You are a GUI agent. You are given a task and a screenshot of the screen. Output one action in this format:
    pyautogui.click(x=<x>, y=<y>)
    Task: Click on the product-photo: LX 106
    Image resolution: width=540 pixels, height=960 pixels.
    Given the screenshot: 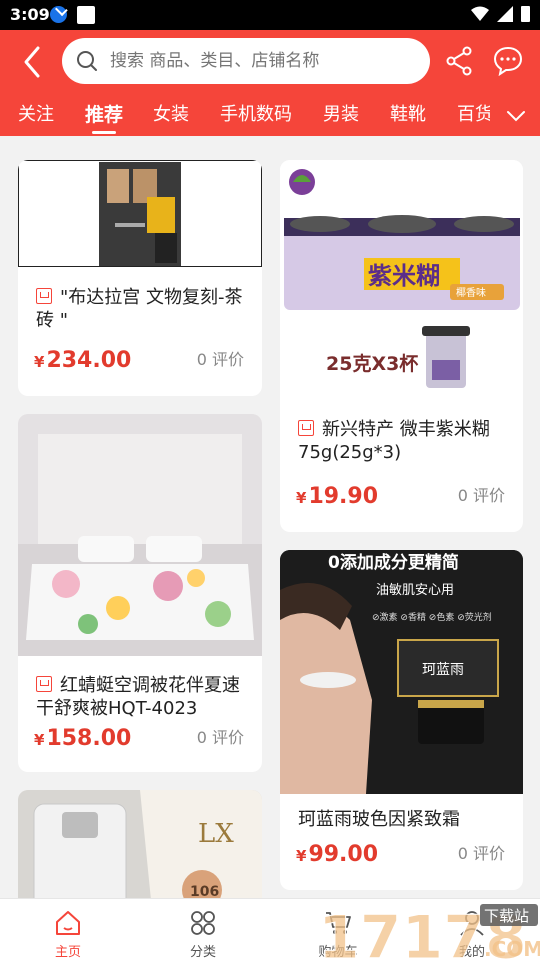 What is the action you would take?
    pyautogui.click(x=140, y=850)
    